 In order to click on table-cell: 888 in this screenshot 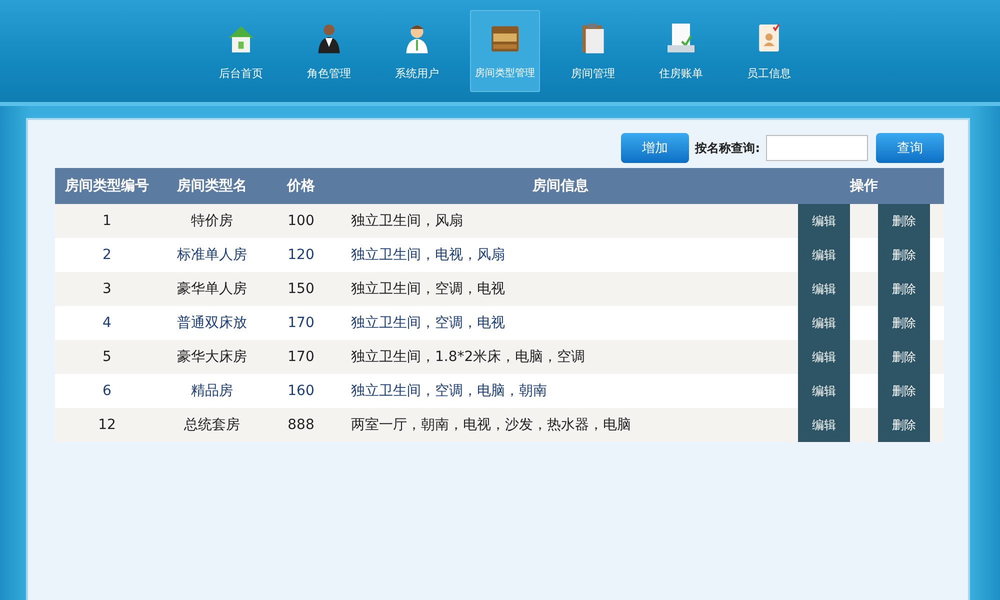, I will do `click(301, 425)`.